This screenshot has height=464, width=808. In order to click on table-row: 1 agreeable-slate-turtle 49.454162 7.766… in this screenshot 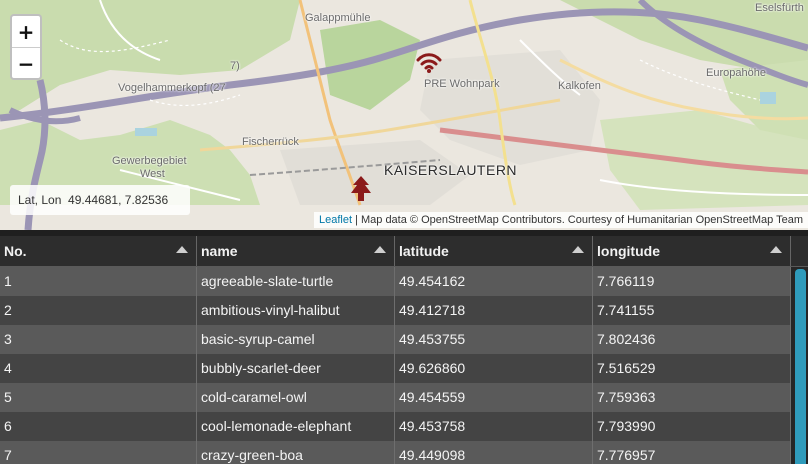, I will do `click(404, 281)`.